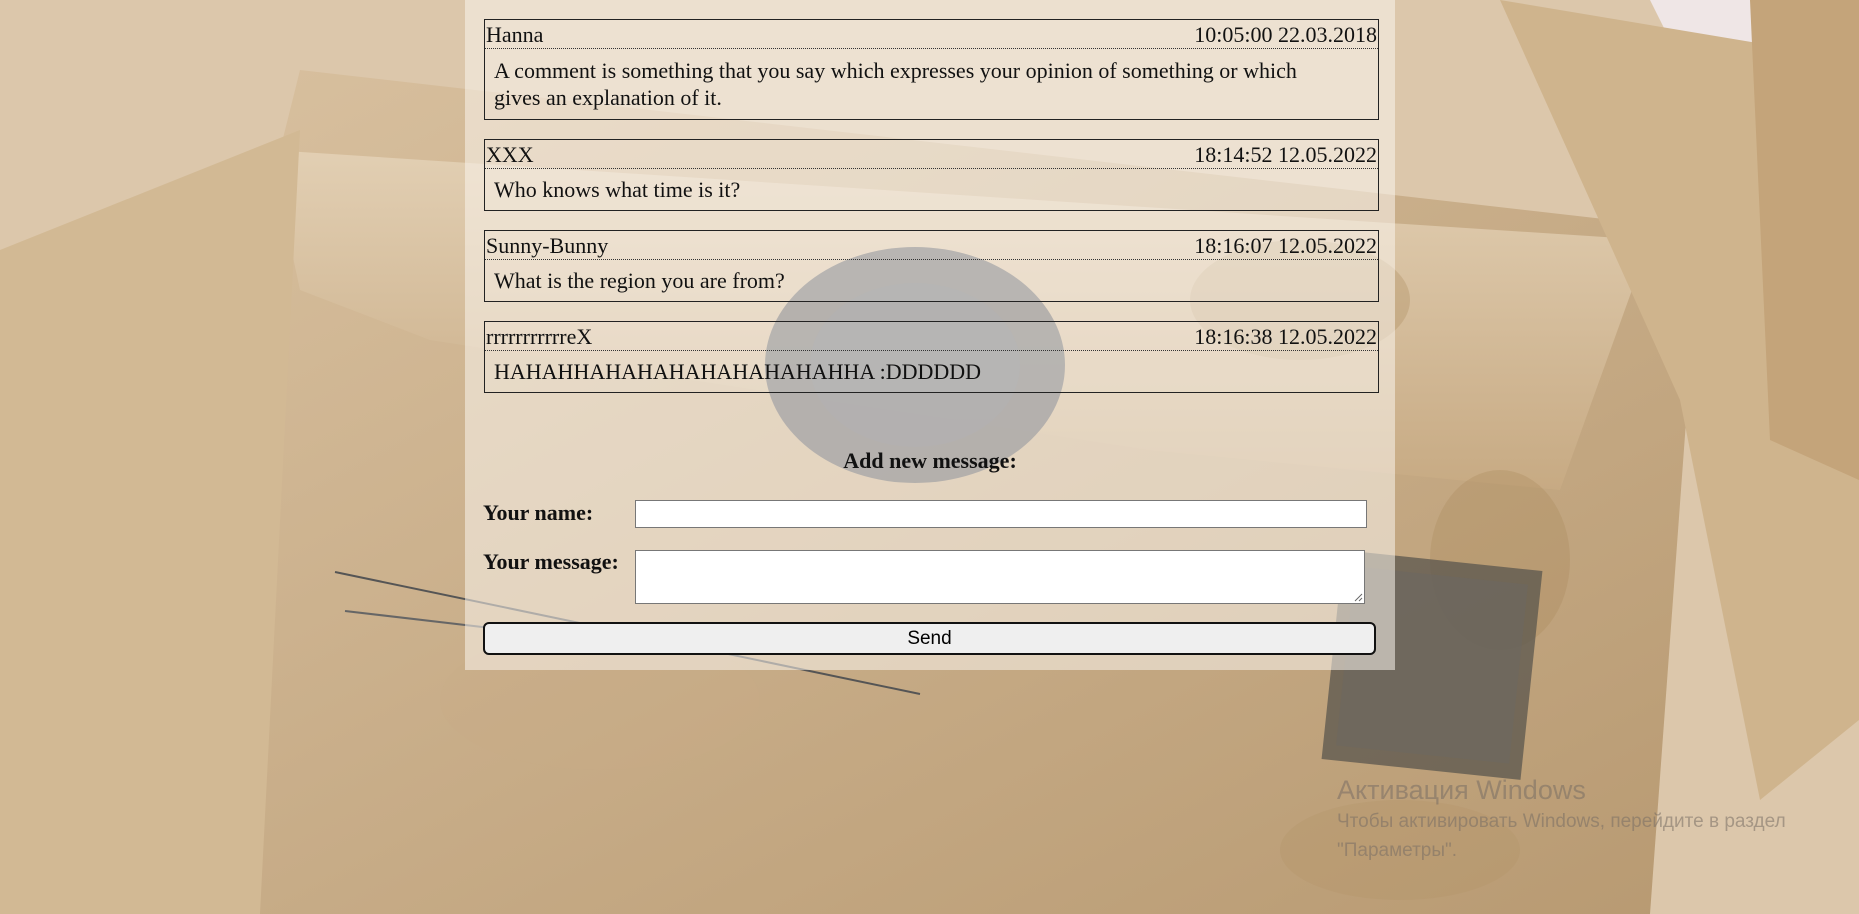 The height and width of the screenshot is (914, 1859). What do you see at coordinates (1000, 577) in the screenshot?
I see `message-textarea` at bounding box center [1000, 577].